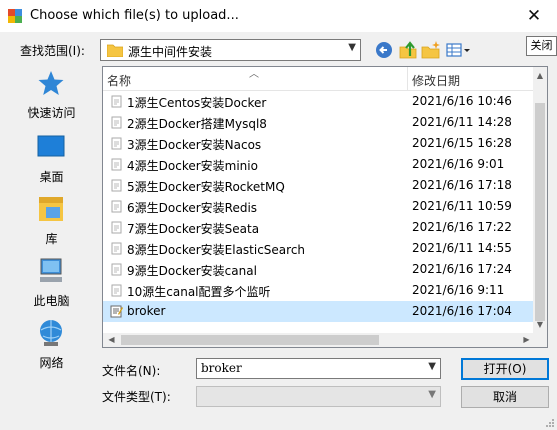 Image resolution: width=557 pixels, height=430 pixels. What do you see at coordinates (458, 164) in the screenshot?
I see `file-date: 2021/6/16 9:01` at bounding box center [458, 164].